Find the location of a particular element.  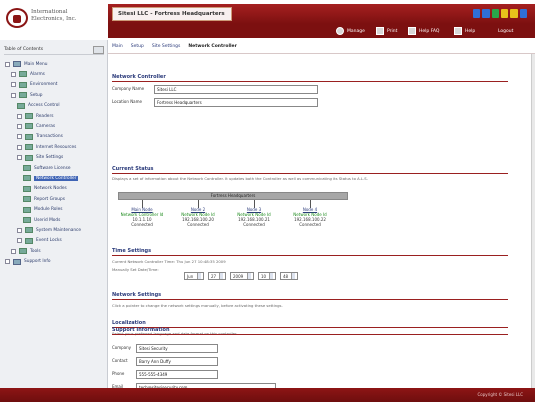

breadcrumb-main: Main is located at coordinates (117, 46).